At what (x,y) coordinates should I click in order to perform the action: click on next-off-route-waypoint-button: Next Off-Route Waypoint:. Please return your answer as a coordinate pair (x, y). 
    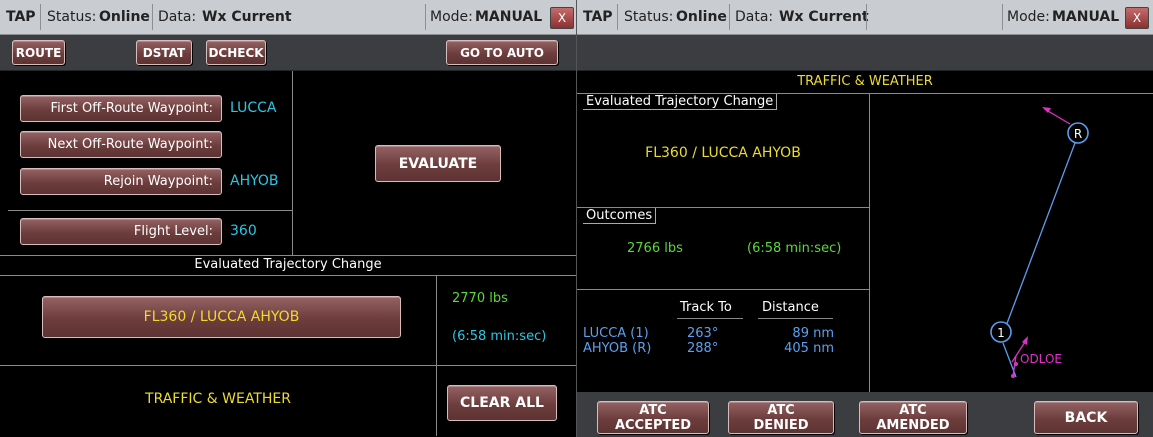
    Looking at the image, I should click on (121, 144).